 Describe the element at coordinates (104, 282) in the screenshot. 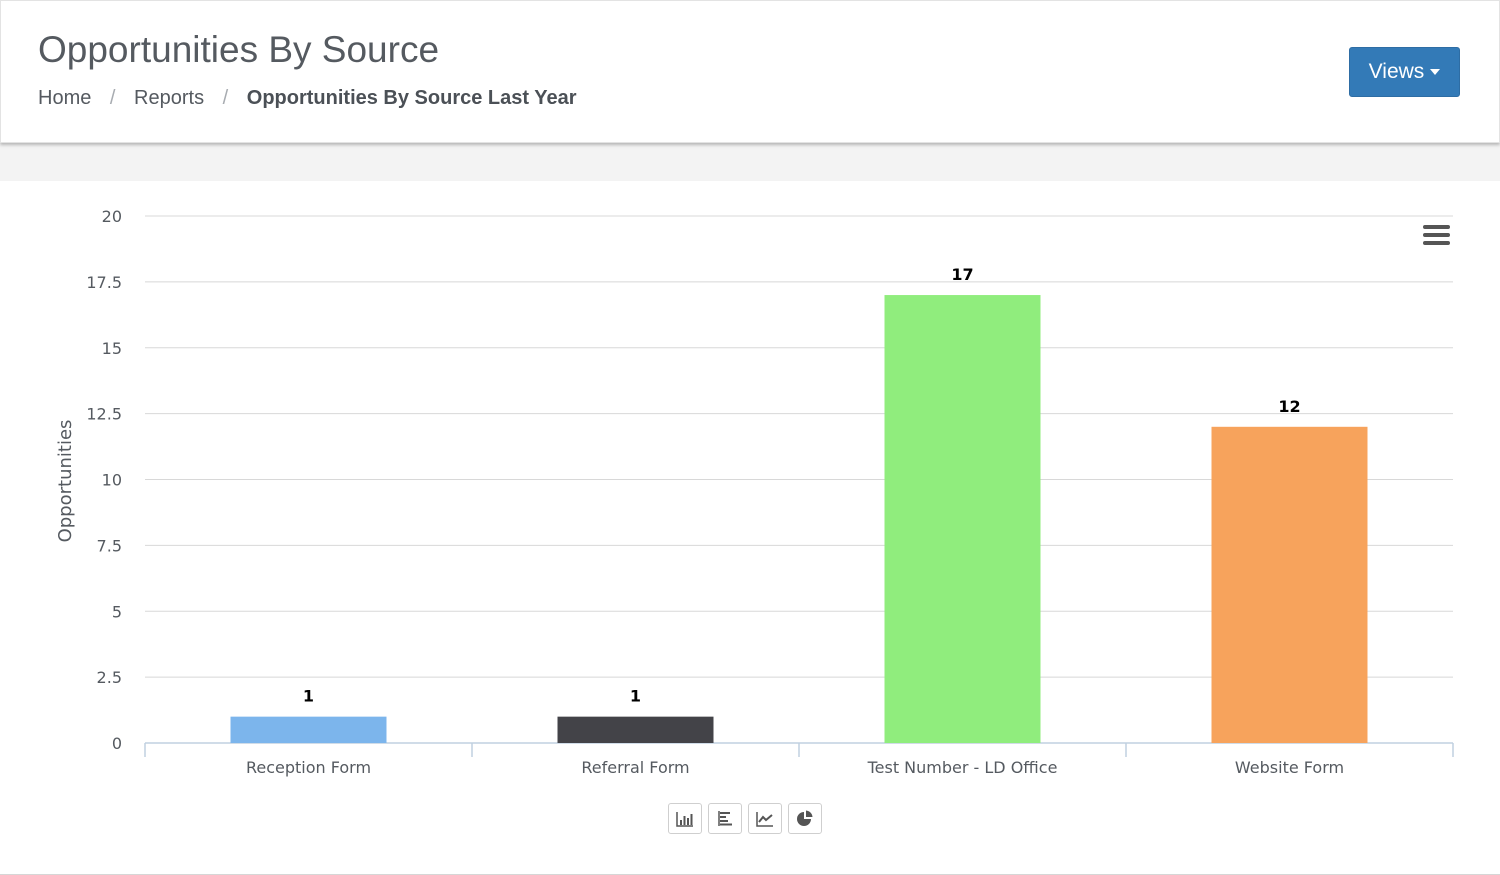

I see `y-tick-label: 17.5` at that location.